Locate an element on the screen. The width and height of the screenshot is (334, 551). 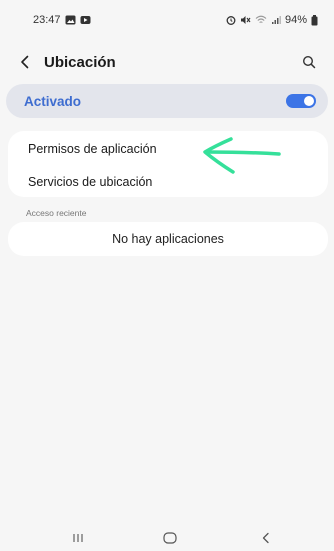
toggle-knob is located at coordinates (309, 101).